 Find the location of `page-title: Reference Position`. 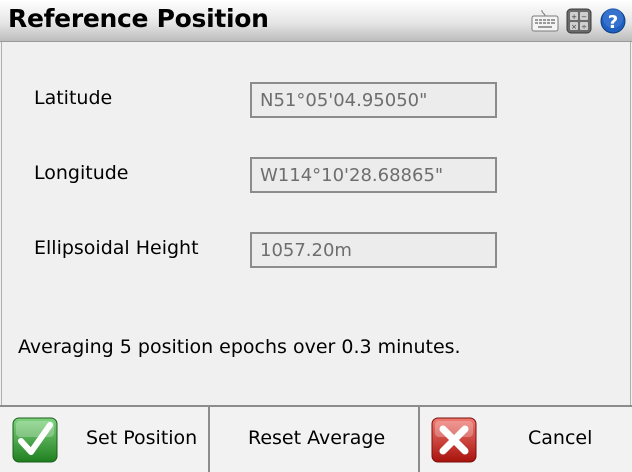

page-title: Reference Position is located at coordinates (138, 18).